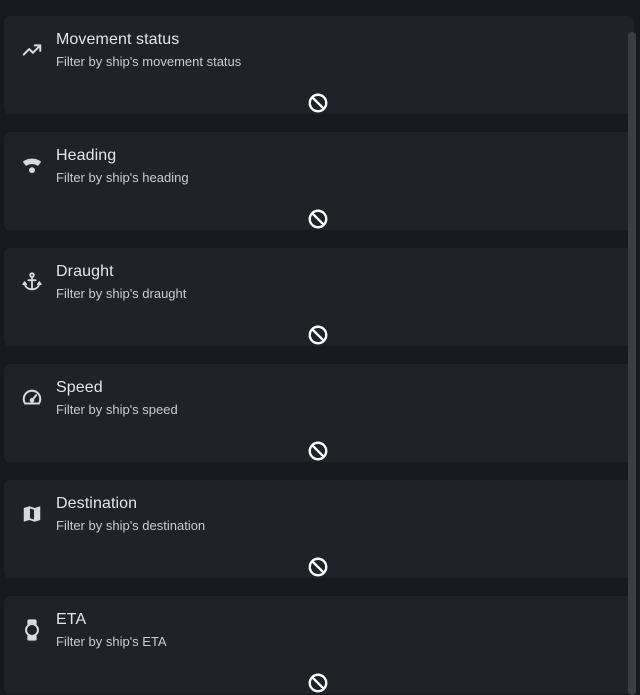 The image size is (640, 695). Describe the element at coordinates (319, 645) in the screenshot. I see `filter-card-eta: ETA Filter by ship's ETA` at that location.